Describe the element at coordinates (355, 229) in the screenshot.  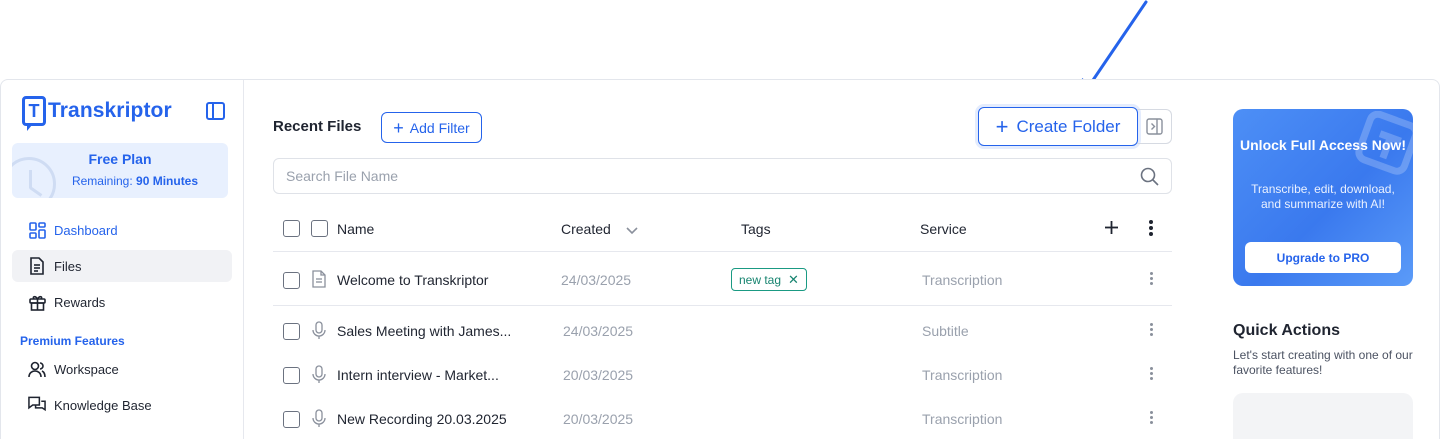
I see `column-name: Name` at that location.